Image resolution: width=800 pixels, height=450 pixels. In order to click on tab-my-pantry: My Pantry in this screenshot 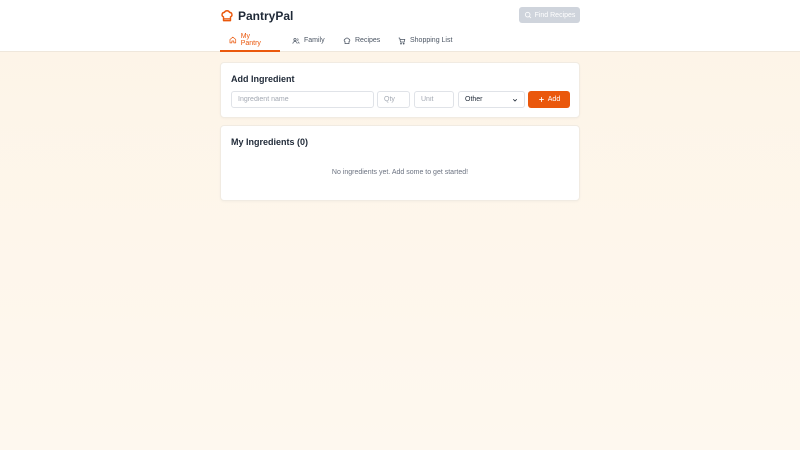, I will do `click(250, 41)`.